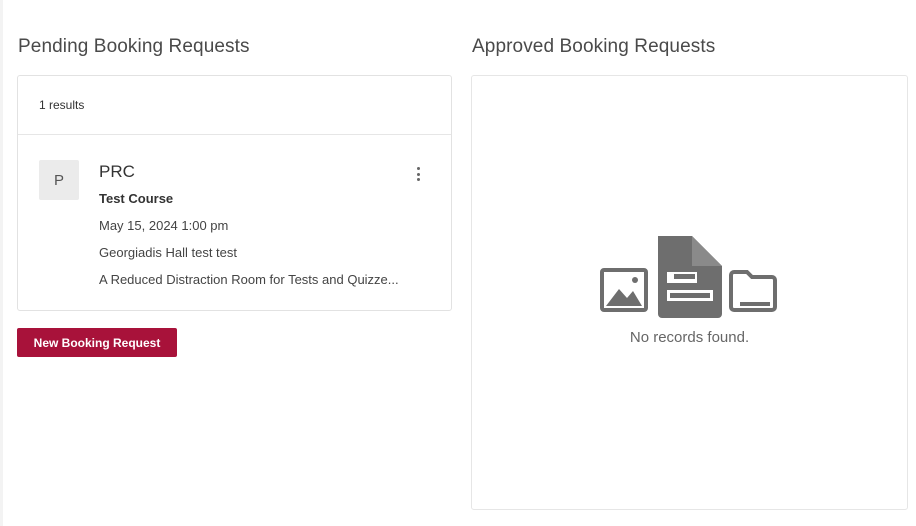 Image resolution: width=916 pixels, height=526 pixels. I want to click on results-count: 1 results, so click(62, 105).